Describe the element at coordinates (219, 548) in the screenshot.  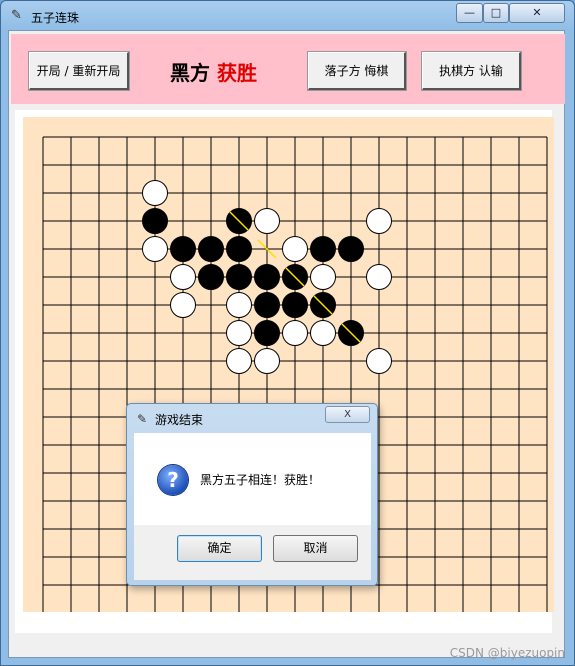
I see `ok-button: 确定` at that location.